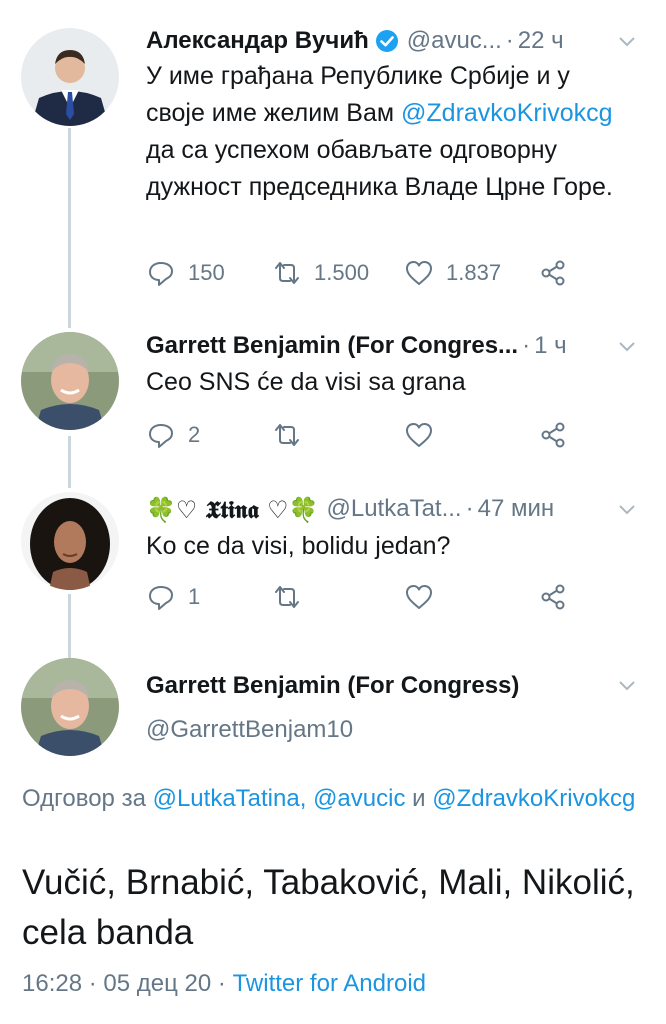 The image size is (666, 1024). Describe the element at coordinates (386, 597) in the screenshot. I see `tweet-actions: 1` at that location.